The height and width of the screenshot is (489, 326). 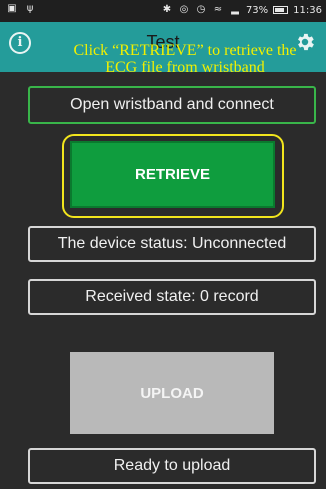 I want to click on status-bar: ▣ ψ ✱ ◎ ◷ ≈ ▂ 73% 11:36, so click(x=163, y=11).